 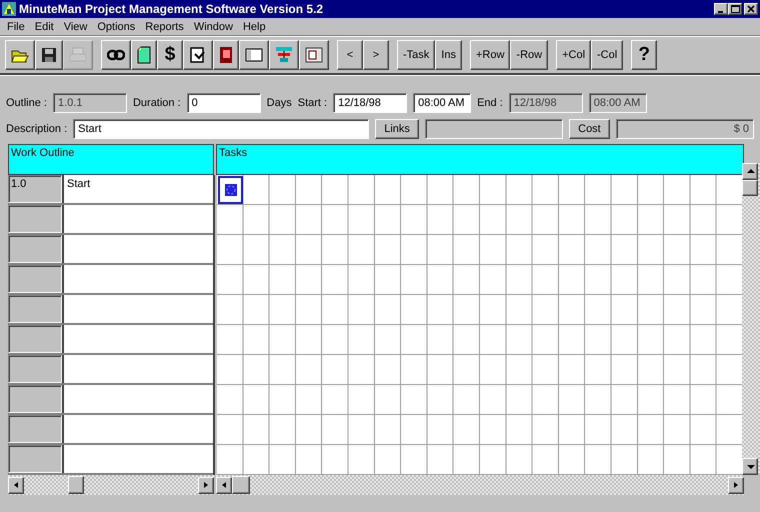 What do you see at coordinates (490, 103) in the screenshot?
I see `field-label: End :` at bounding box center [490, 103].